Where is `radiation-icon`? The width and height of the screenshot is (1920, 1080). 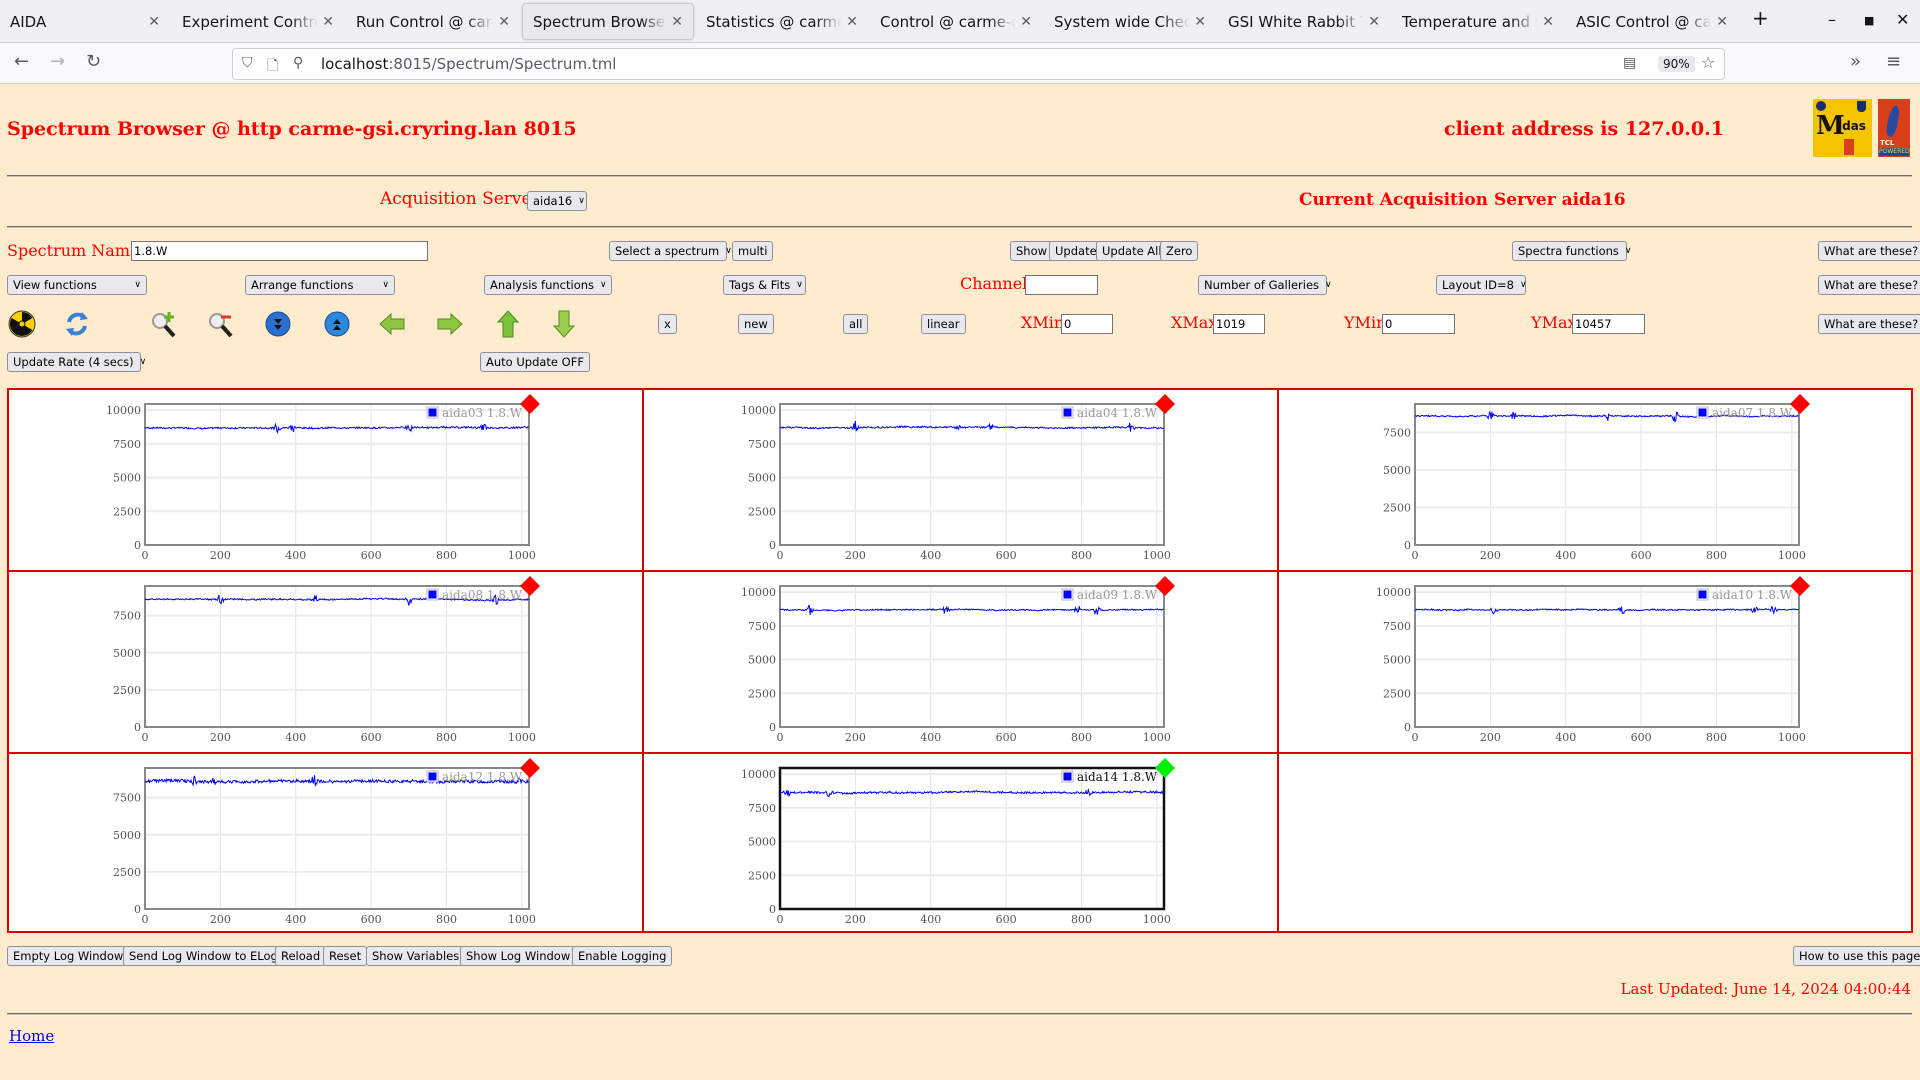
radiation-icon is located at coordinates (22, 324).